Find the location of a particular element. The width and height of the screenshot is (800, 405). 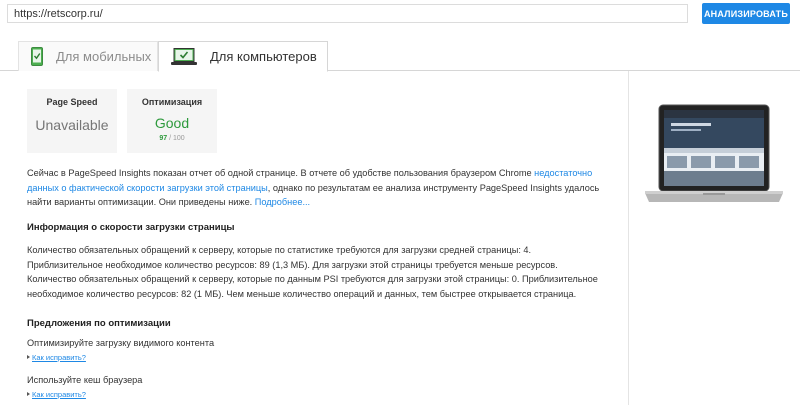

suggestion-title: Используйте кеш браузера is located at coordinates (85, 380).